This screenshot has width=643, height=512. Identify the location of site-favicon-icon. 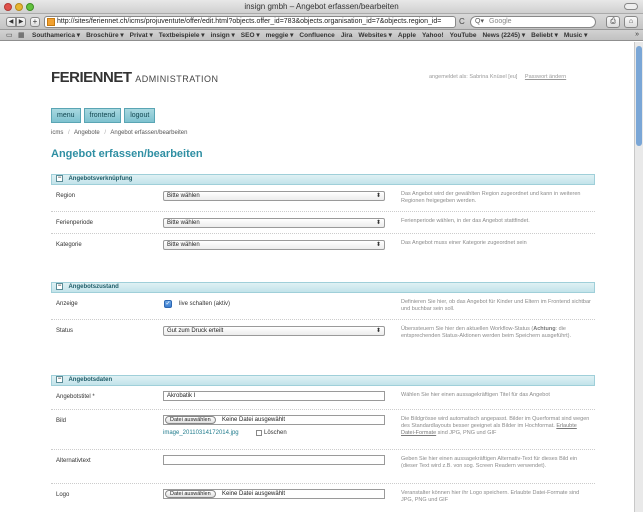
(51, 22).